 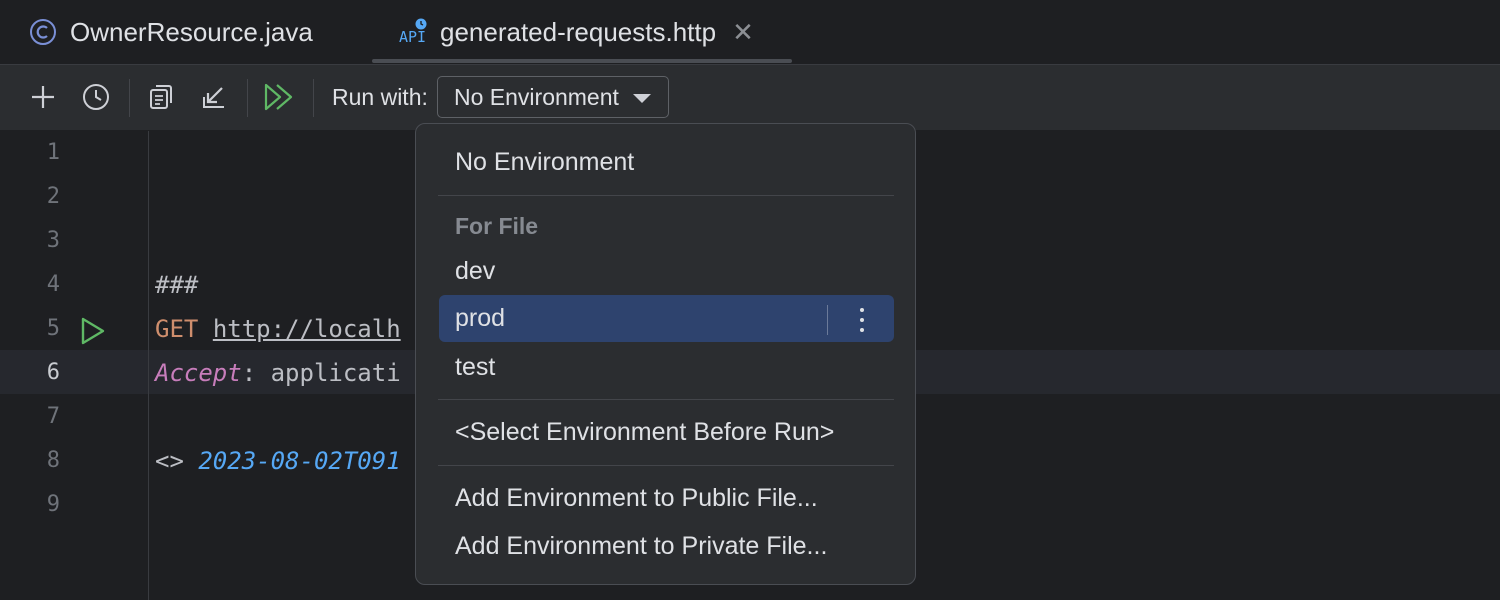 I want to click on document-icon, so click(x=161, y=97).